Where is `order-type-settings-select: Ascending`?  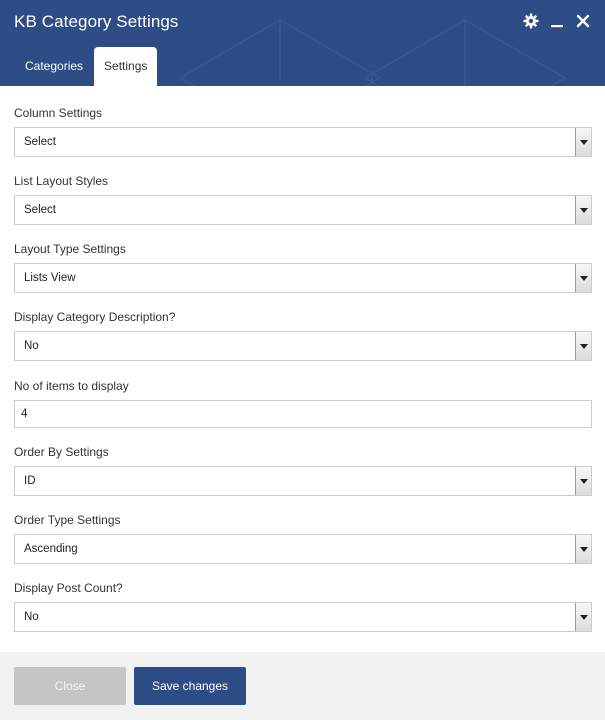 order-type-settings-select: Ascending is located at coordinates (303, 549).